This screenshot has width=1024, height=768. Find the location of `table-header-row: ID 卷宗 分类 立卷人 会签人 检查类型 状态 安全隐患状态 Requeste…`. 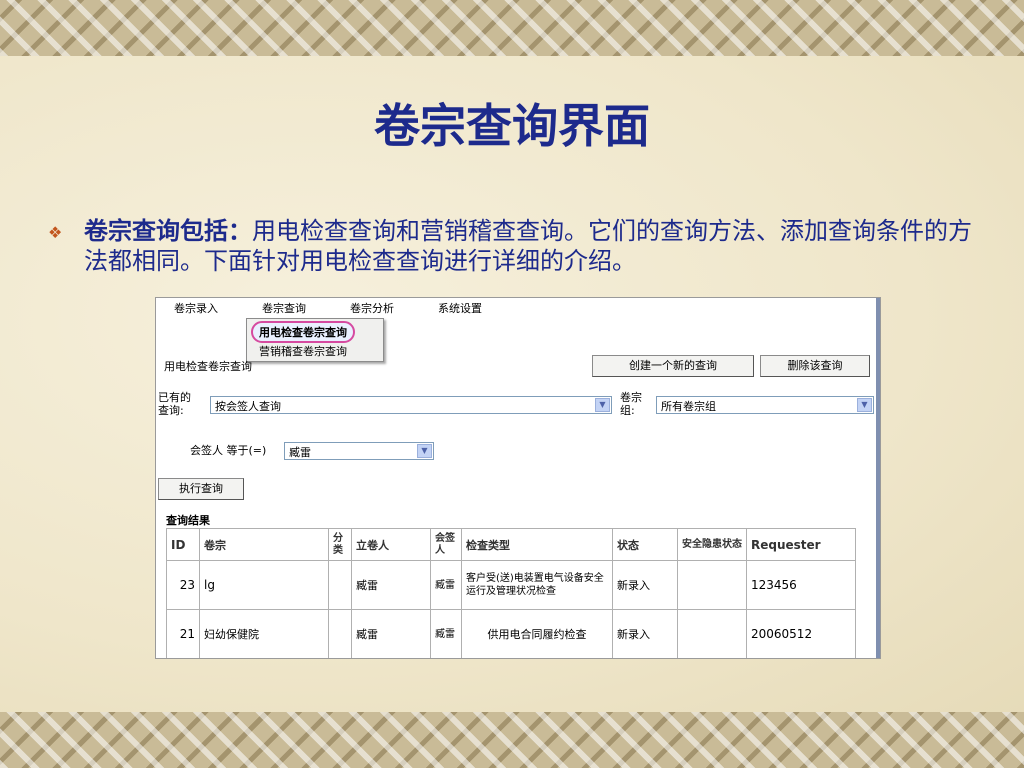

table-header-row: ID 卷宗 分类 立卷人 会签人 检查类型 状态 安全隐患状态 Requeste… is located at coordinates (511, 544).